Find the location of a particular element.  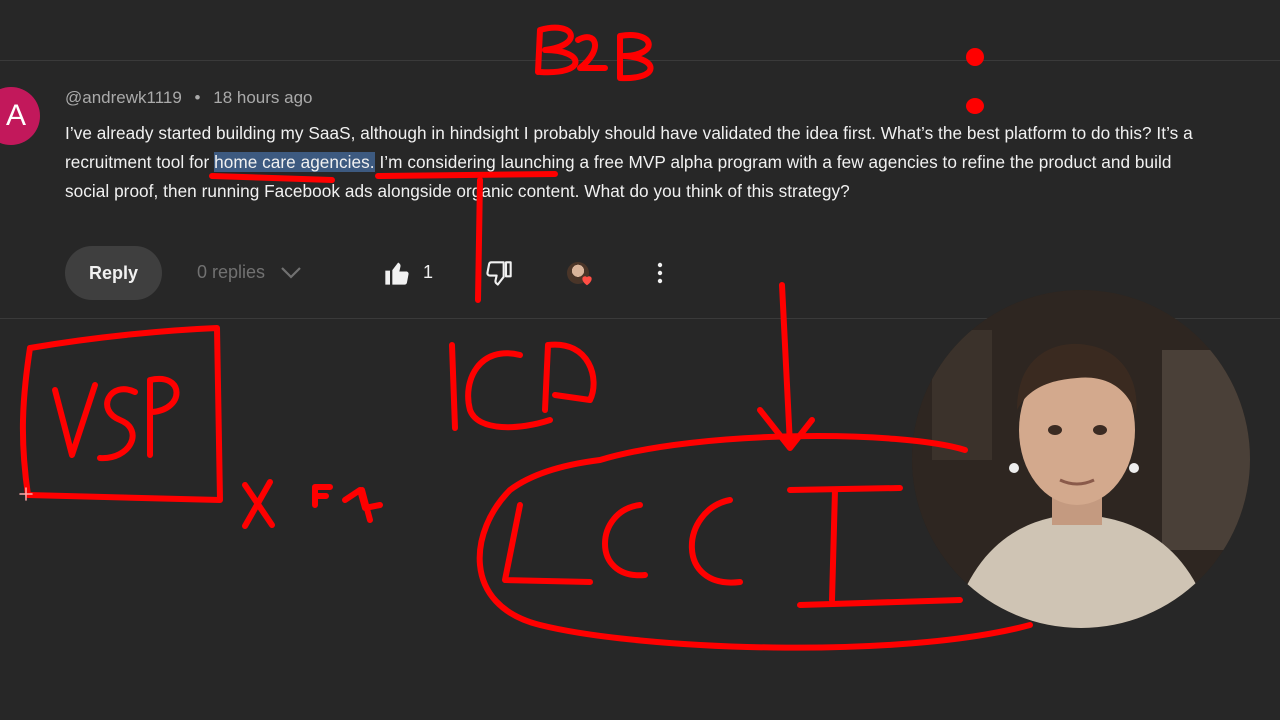

more-vert-icon is located at coordinates (660, 273).